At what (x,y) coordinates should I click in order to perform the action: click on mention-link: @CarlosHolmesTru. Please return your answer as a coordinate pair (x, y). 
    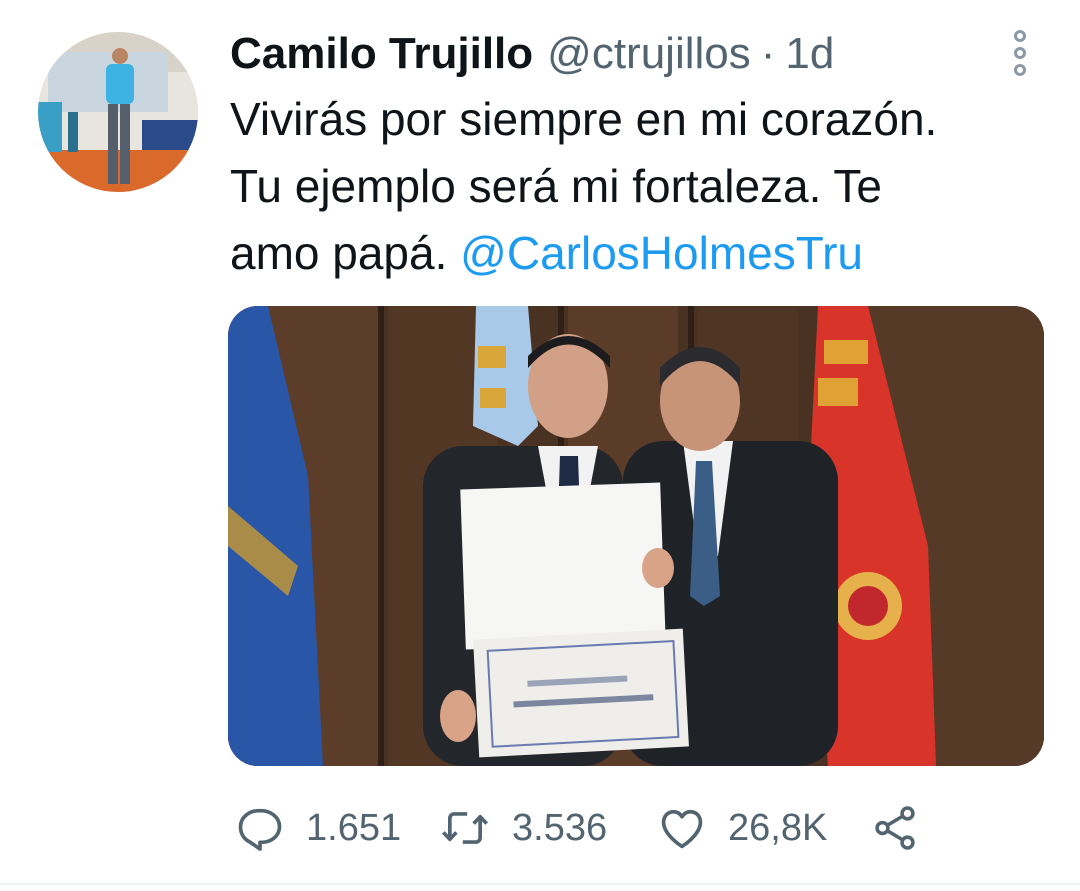
    Looking at the image, I should click on (661, 253).